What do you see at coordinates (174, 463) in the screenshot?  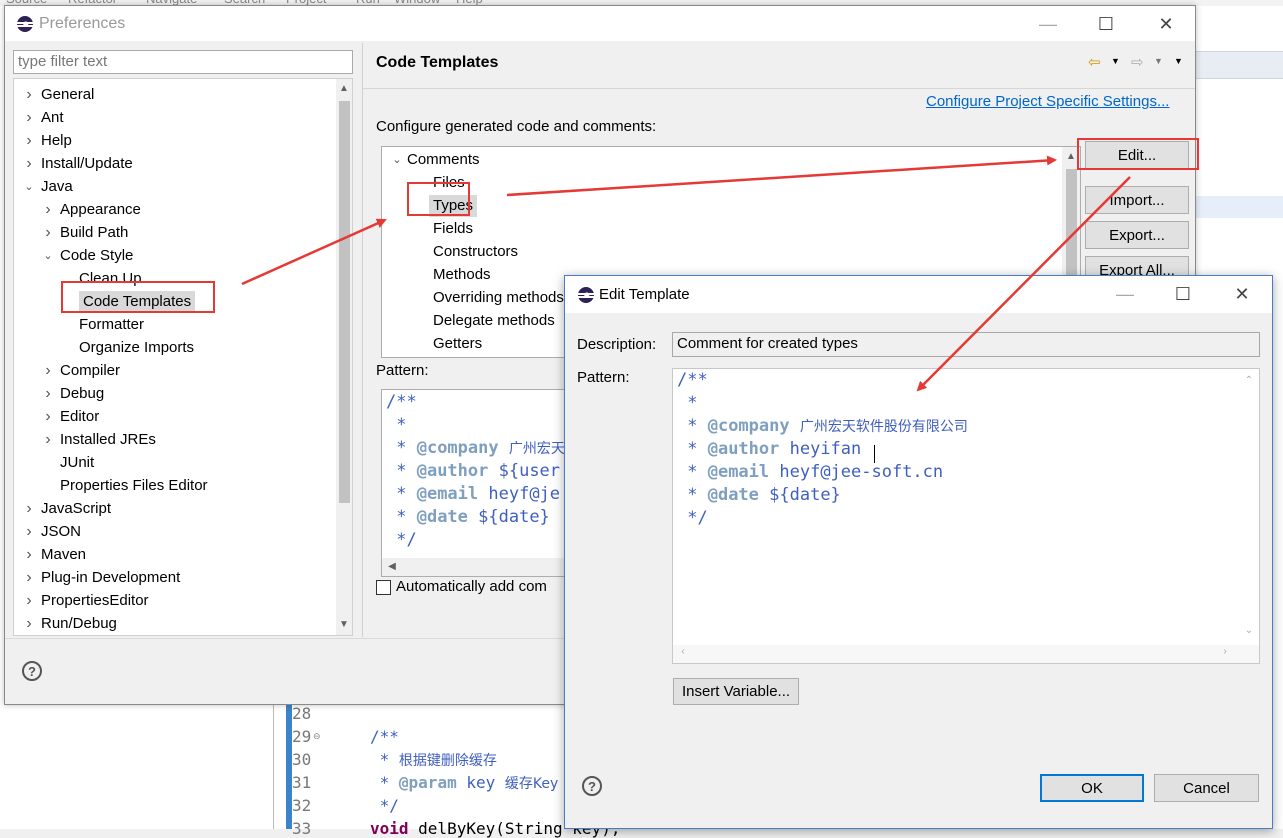 I see `tree-item: JUnit` at bounding box center [174, 463].